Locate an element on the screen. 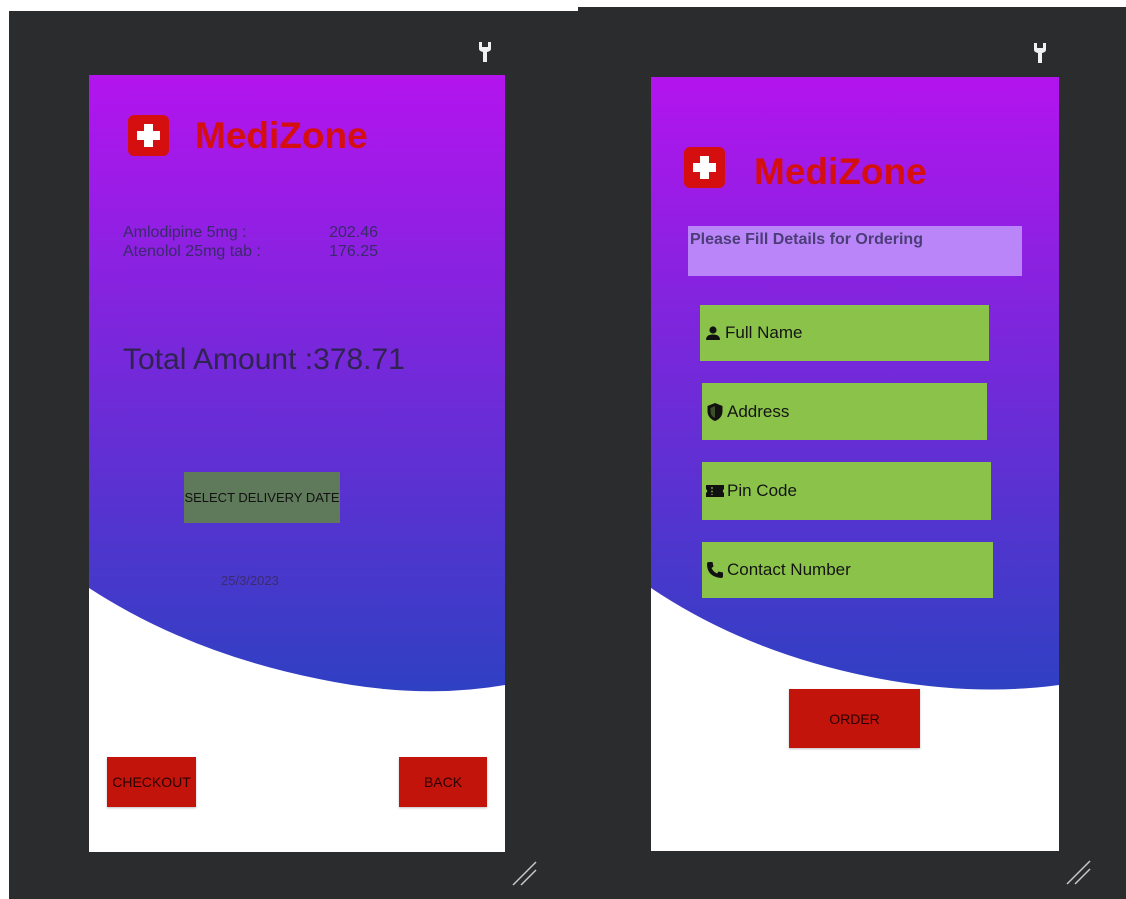 The width and height of the screenshot is (1126, 899). contact-number-field: Contact Number is located at coordinates (847, 570).